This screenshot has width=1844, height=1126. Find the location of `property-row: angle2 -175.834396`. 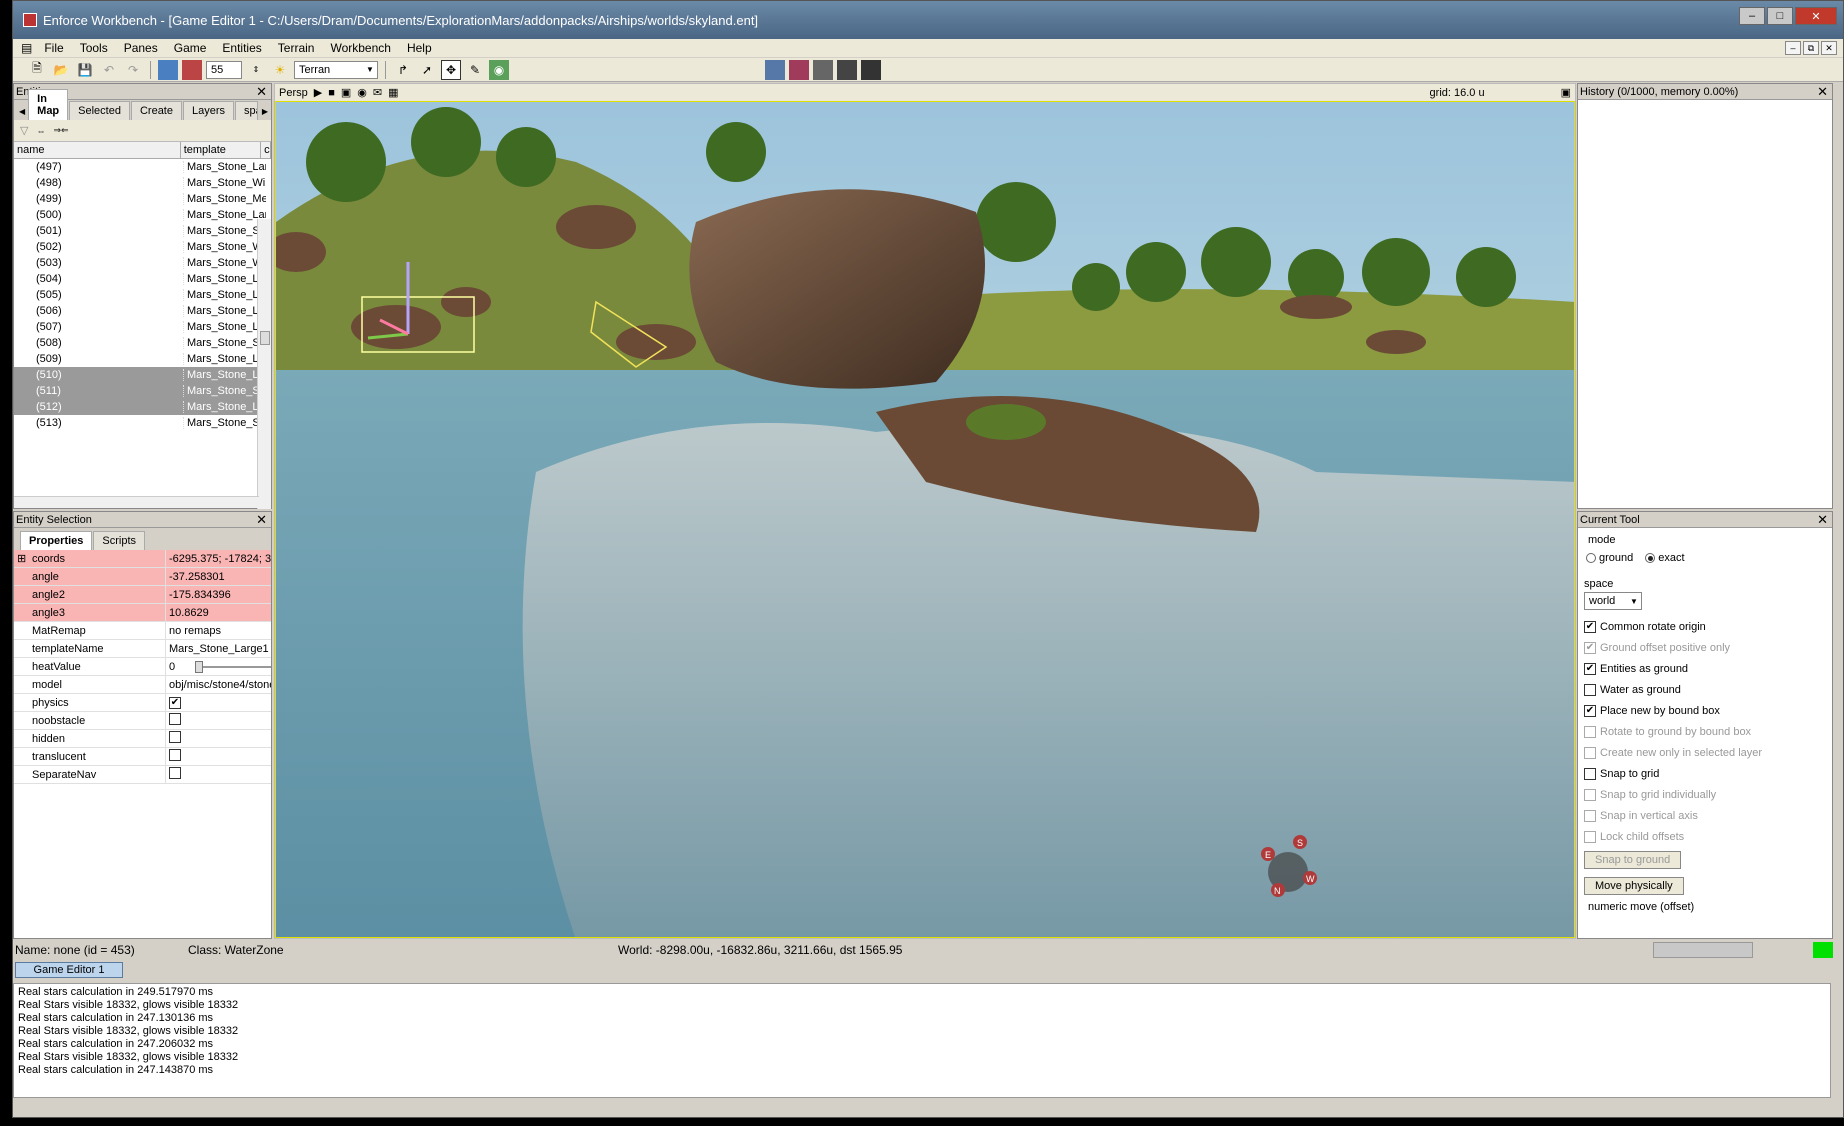

property-row: angle2 -175.834396 is located at coordinates (142, 595).